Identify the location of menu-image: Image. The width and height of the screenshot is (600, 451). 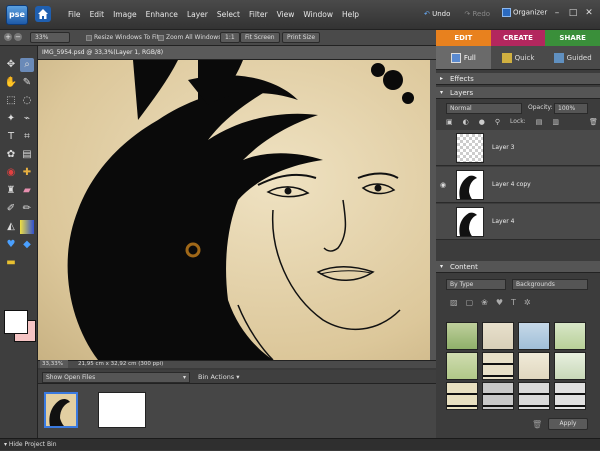
(125, 14).